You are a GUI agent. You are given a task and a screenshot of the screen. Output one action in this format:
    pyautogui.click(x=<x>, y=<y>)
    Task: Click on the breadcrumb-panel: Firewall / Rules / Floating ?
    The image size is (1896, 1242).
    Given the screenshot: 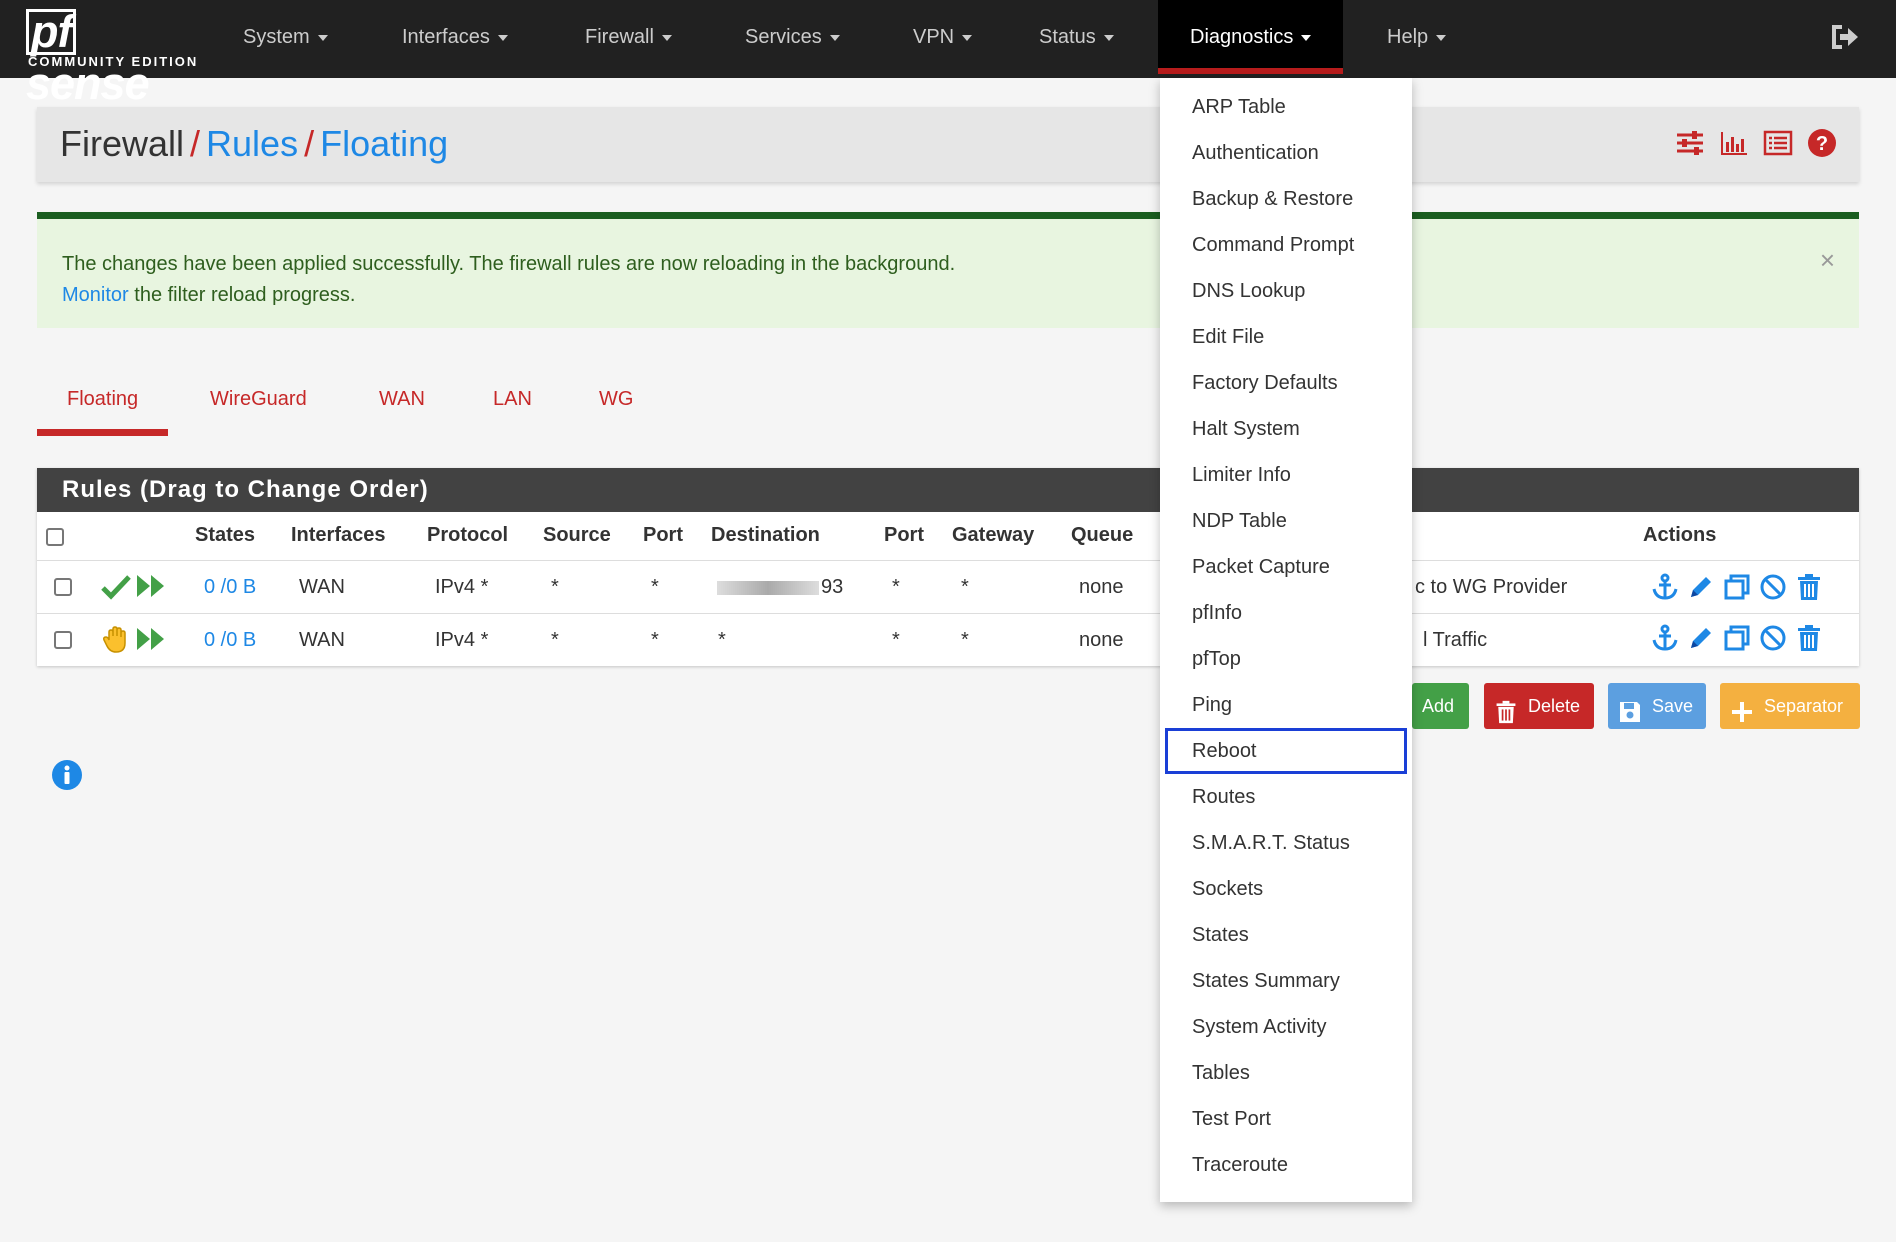 What is the action you would take?
    pyautogui.click(x=948, y=144)
    